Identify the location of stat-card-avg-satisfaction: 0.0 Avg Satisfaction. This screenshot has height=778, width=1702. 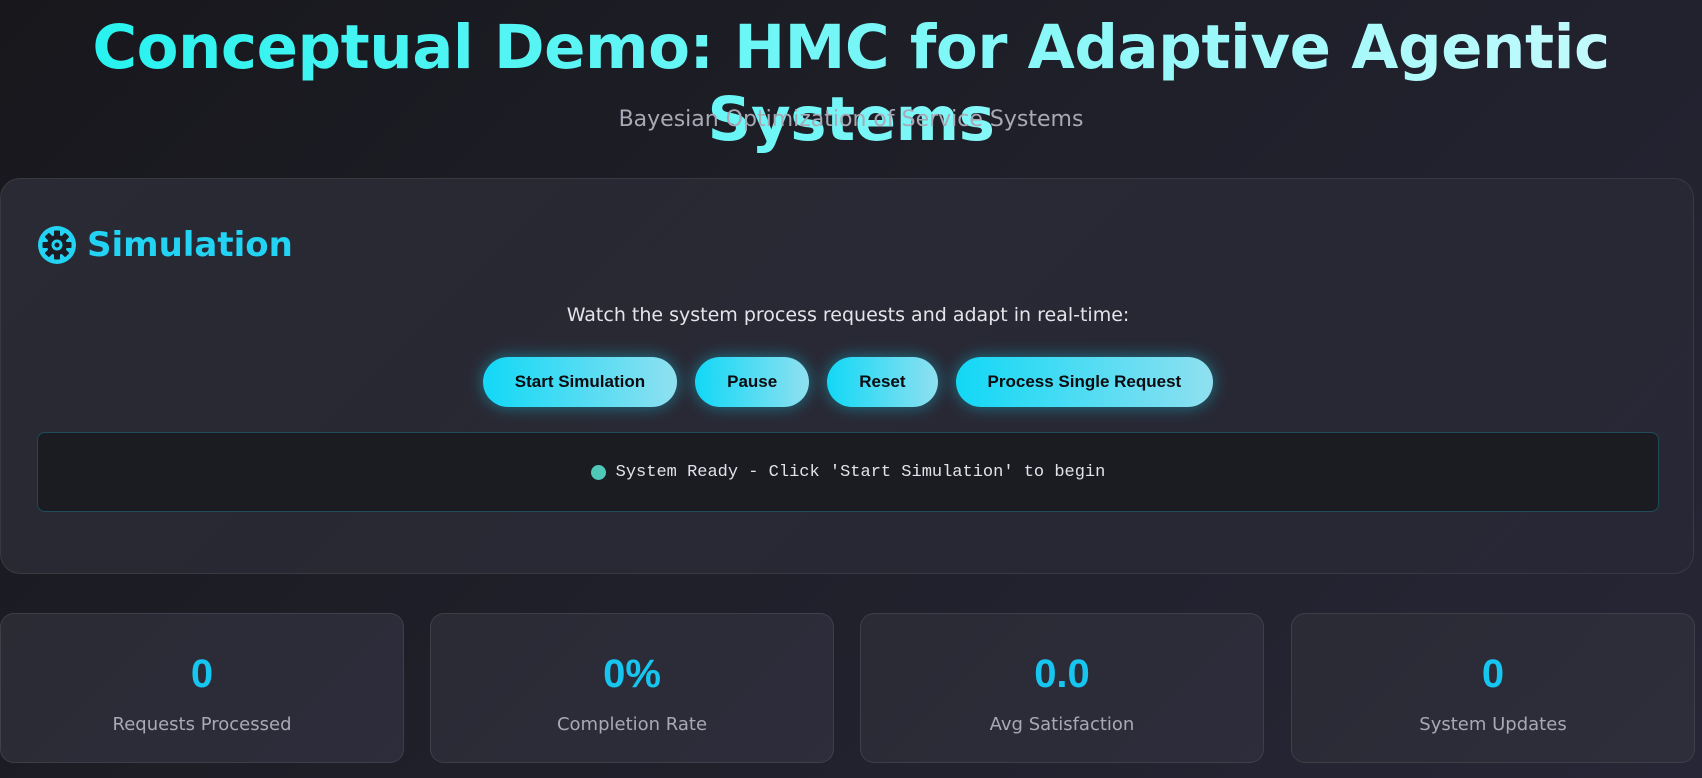
(1062, 688).